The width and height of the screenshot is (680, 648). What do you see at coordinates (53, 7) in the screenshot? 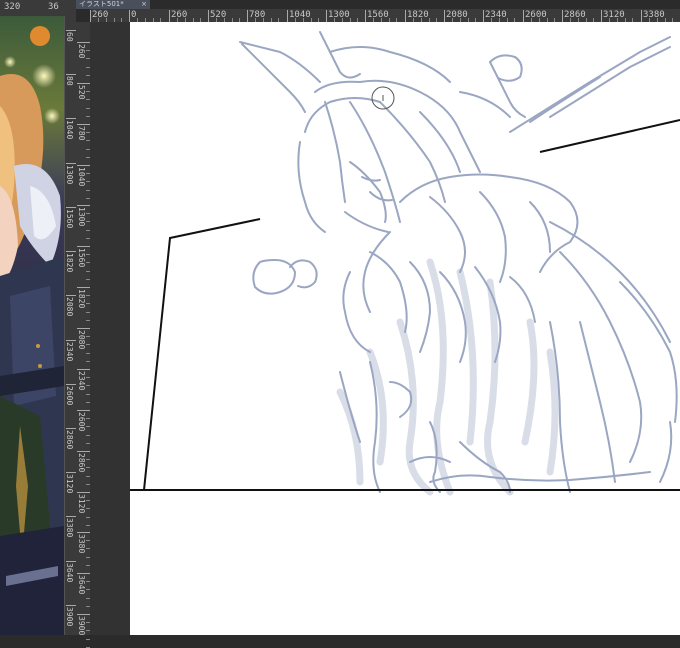
I see `ruler-label: 36` at bounding box center [53, 7].